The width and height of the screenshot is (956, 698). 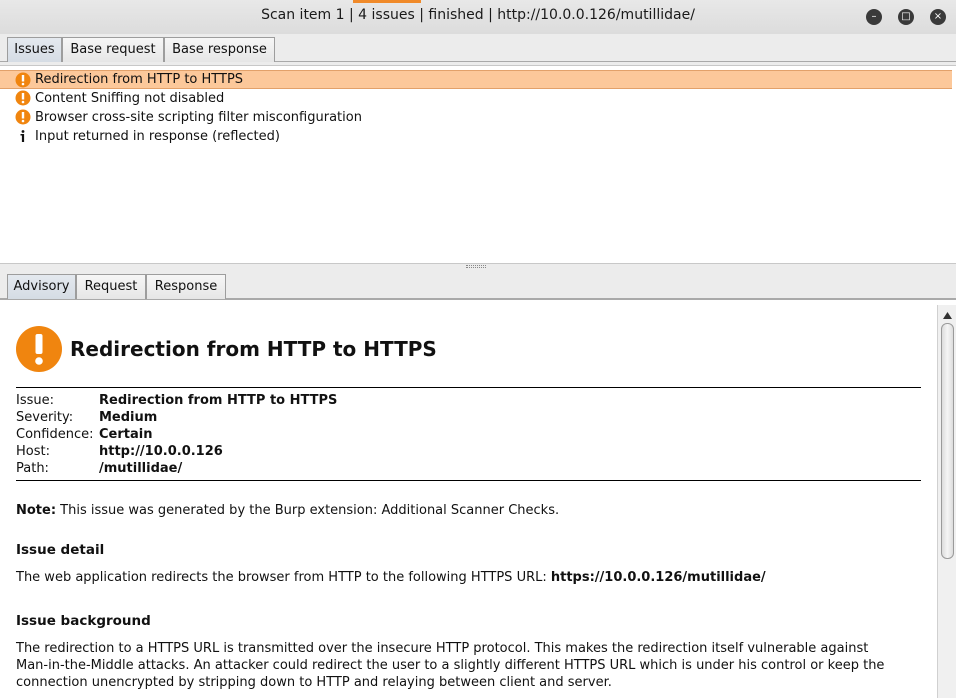 I want to click on issue-label: Content Sniffing not disabled, so click(x=130, y=98).